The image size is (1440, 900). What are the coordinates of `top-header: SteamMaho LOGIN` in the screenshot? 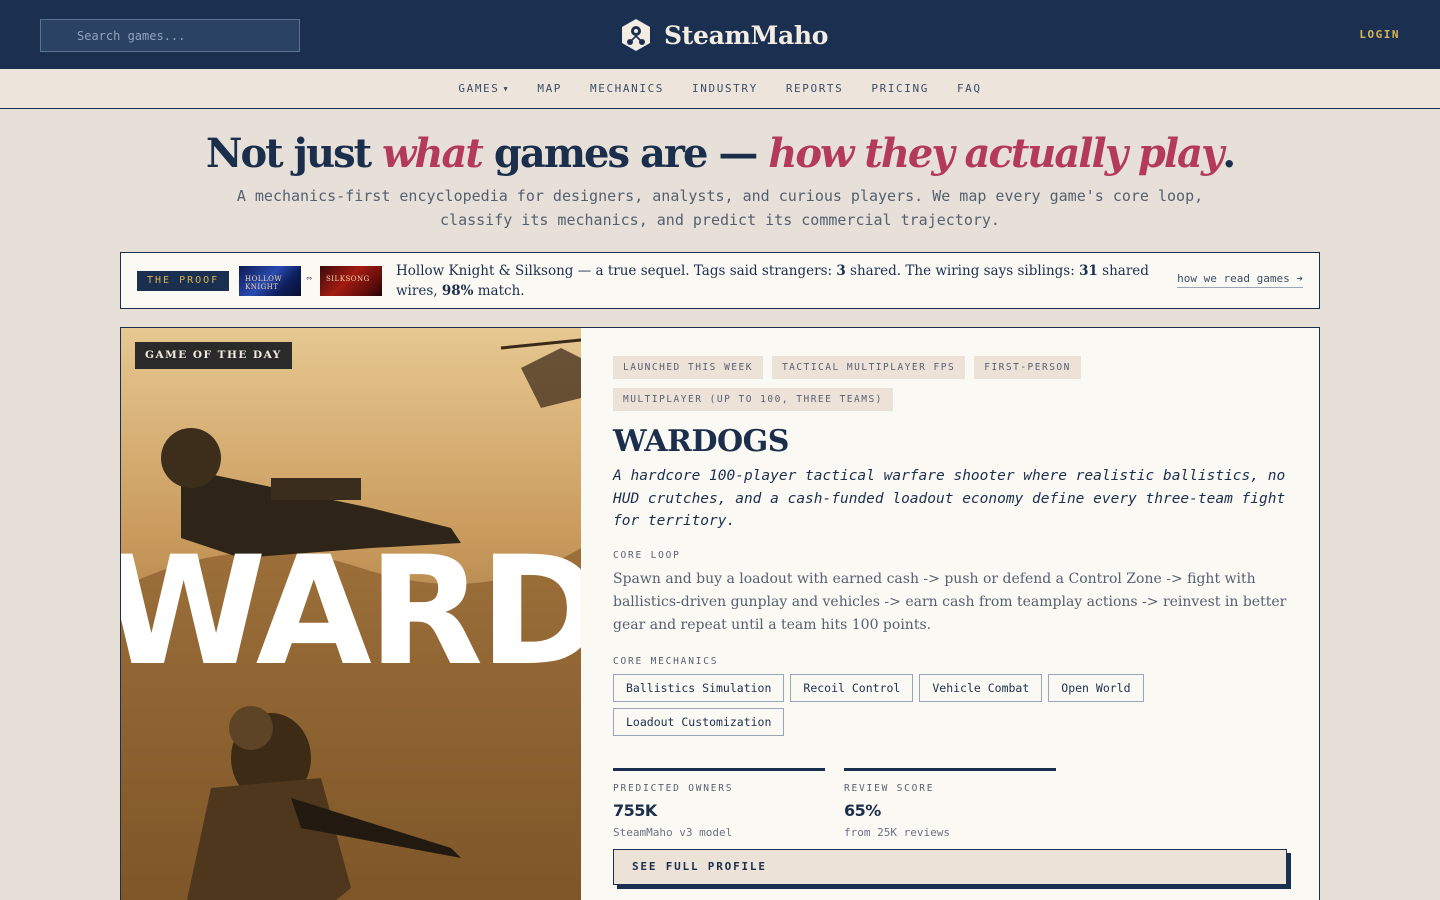 It's located at (720, 34).